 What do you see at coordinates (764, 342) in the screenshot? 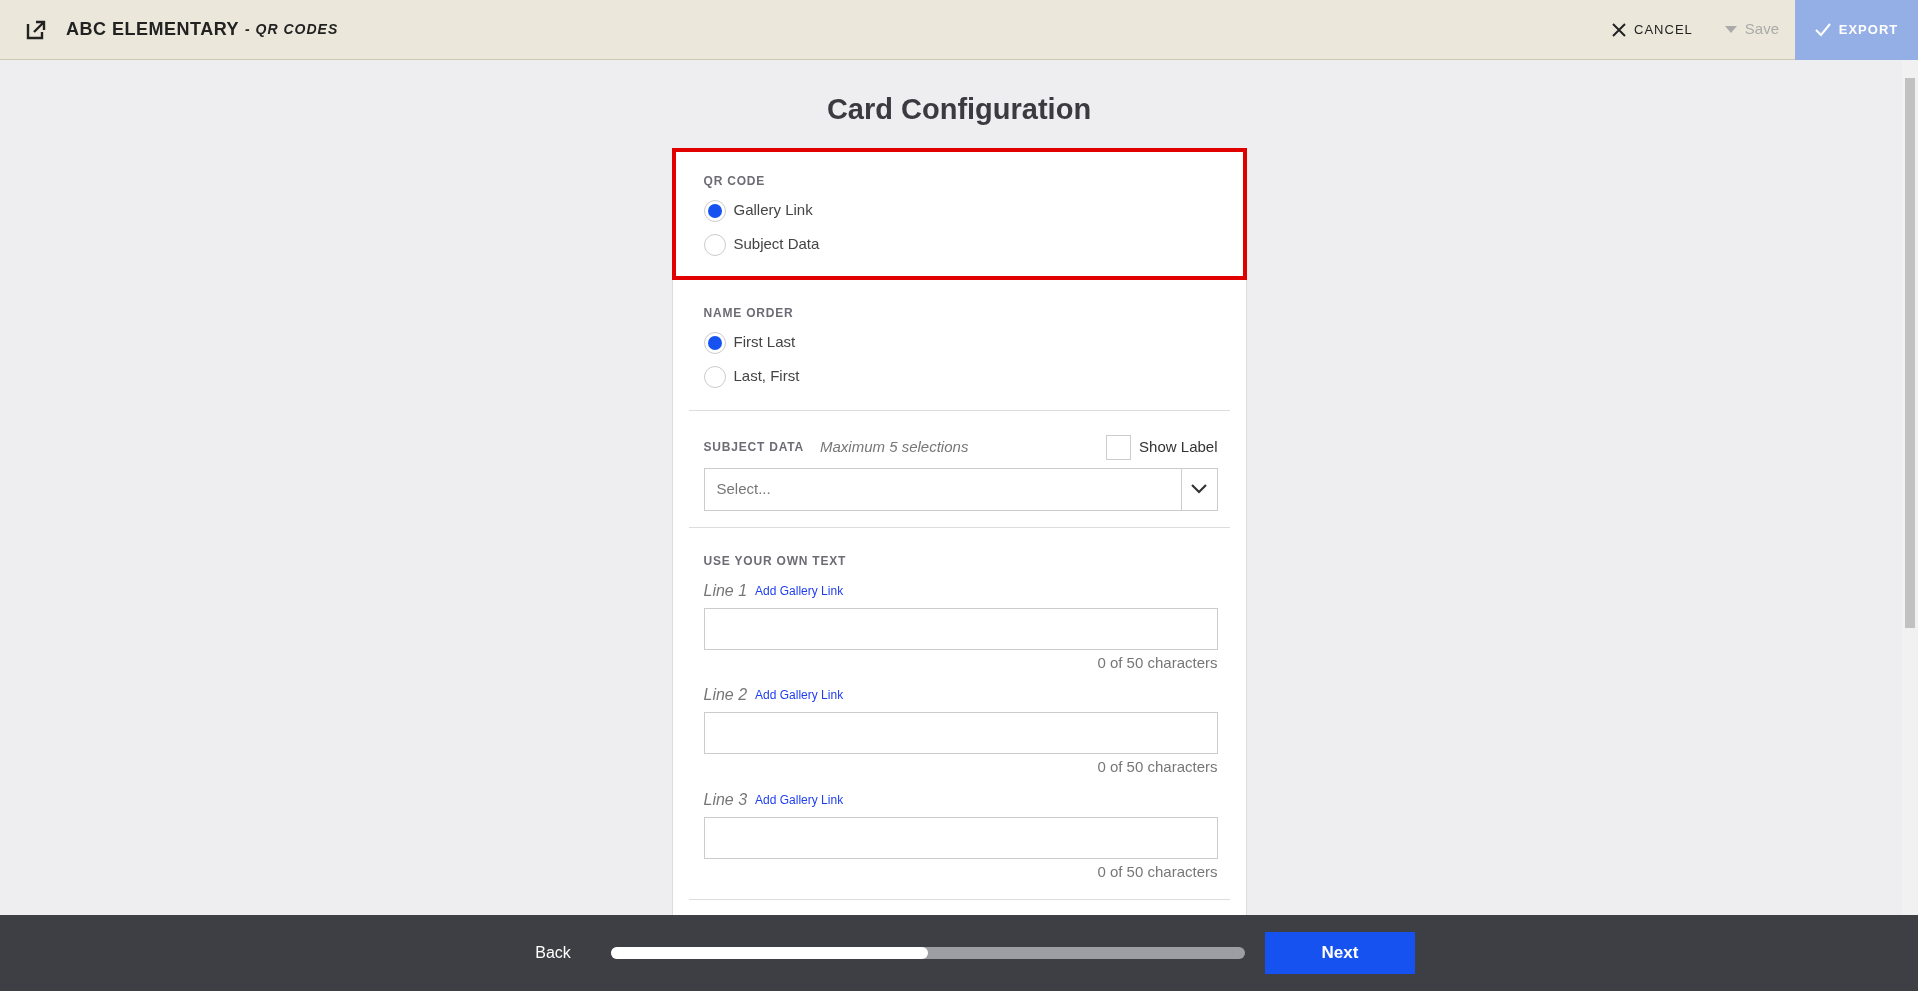
I see `option-label: First Last` at bounding box center [764, 342].